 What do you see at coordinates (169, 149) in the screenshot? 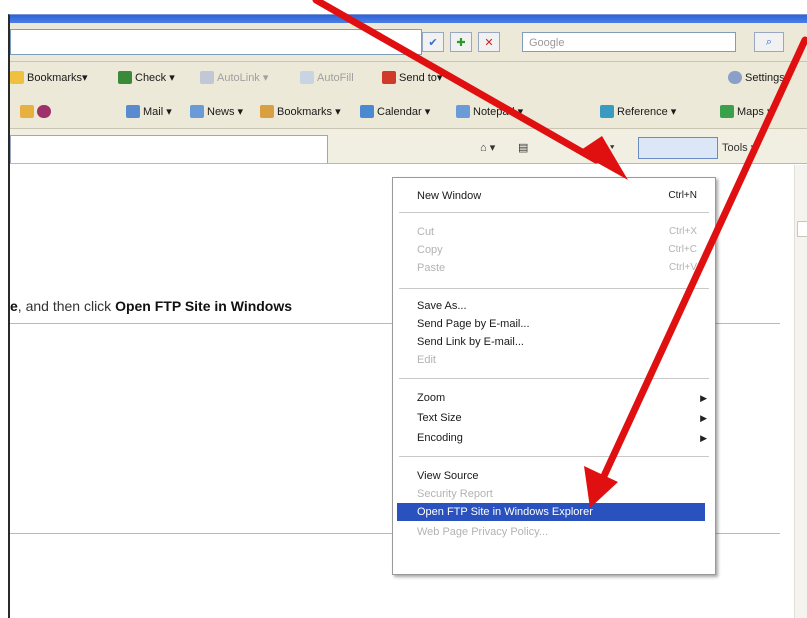
I see `tab-current` at bounding box center [169, 149].